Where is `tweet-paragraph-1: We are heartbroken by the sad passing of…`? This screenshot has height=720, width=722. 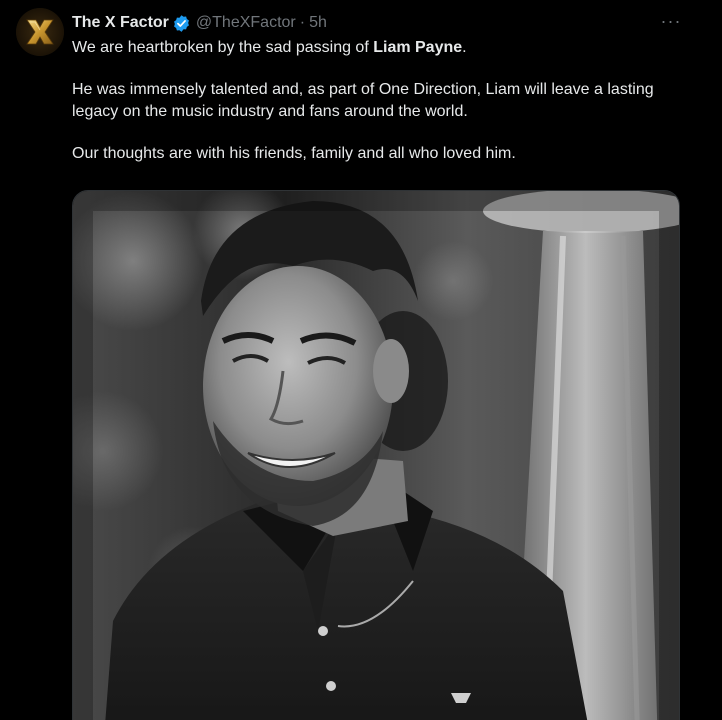
tweet-paragraph-1: We are heartbroken by the sad passing of… is located at coordinates (382, 48).